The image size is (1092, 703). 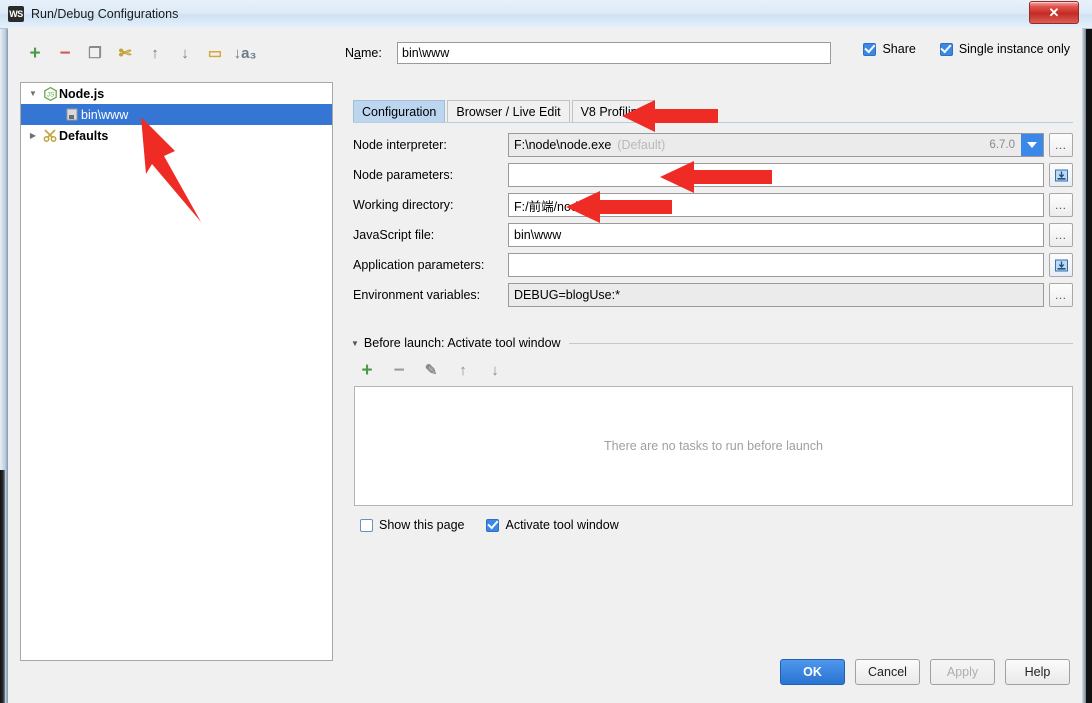 What do you see at coordinates (776, 235) in the screenshot?
I see `javascript-file-input: bin\www` at bounding box center [776, 235].